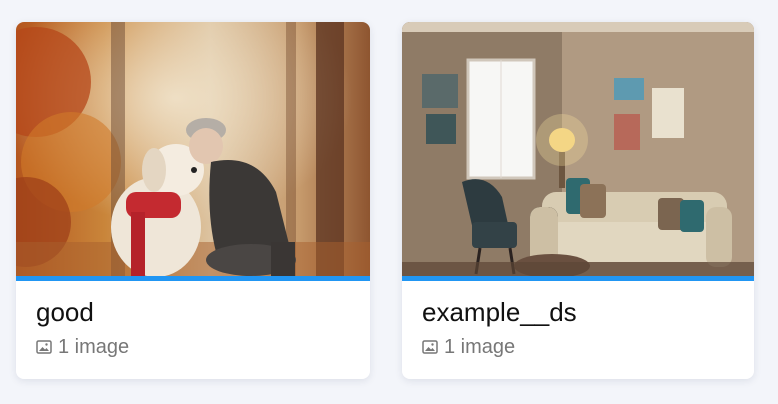 This screenshot has width=778, height=404. Describe the element at coordinates (193, 312) in the screenshot. I see `dataset-name: good` at that location.